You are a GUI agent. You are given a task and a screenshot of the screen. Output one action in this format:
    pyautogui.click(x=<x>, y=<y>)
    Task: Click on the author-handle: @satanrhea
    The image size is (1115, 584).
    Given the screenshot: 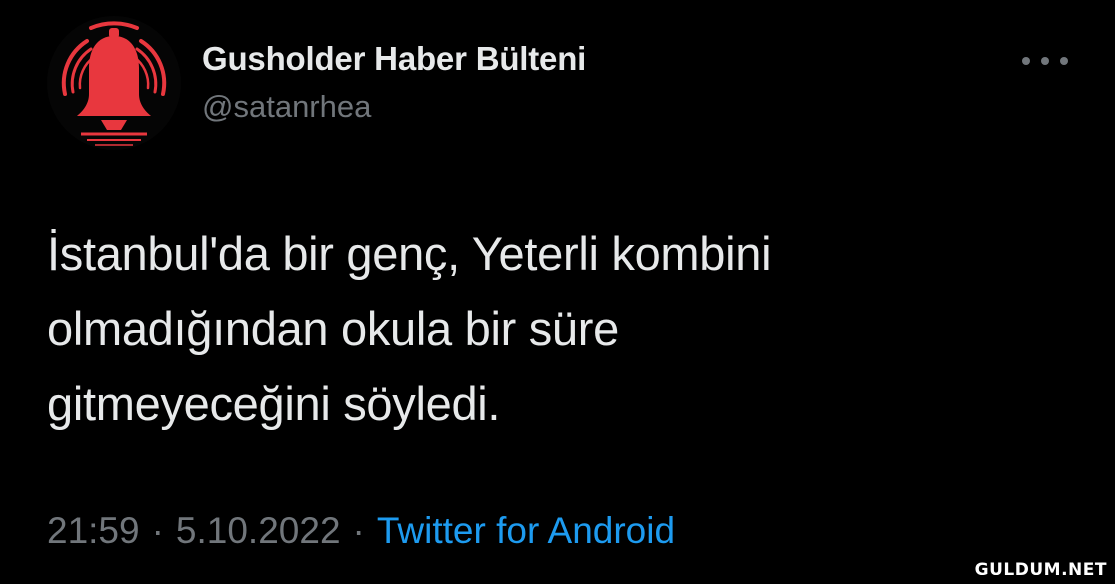 What is the action you would take?
    pyautogui.click(x=286, y=107)
    